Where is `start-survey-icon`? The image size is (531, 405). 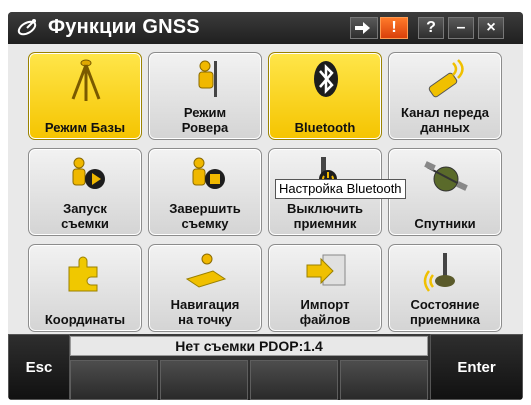 start-survey-icon is located at coordinates (86, 176).